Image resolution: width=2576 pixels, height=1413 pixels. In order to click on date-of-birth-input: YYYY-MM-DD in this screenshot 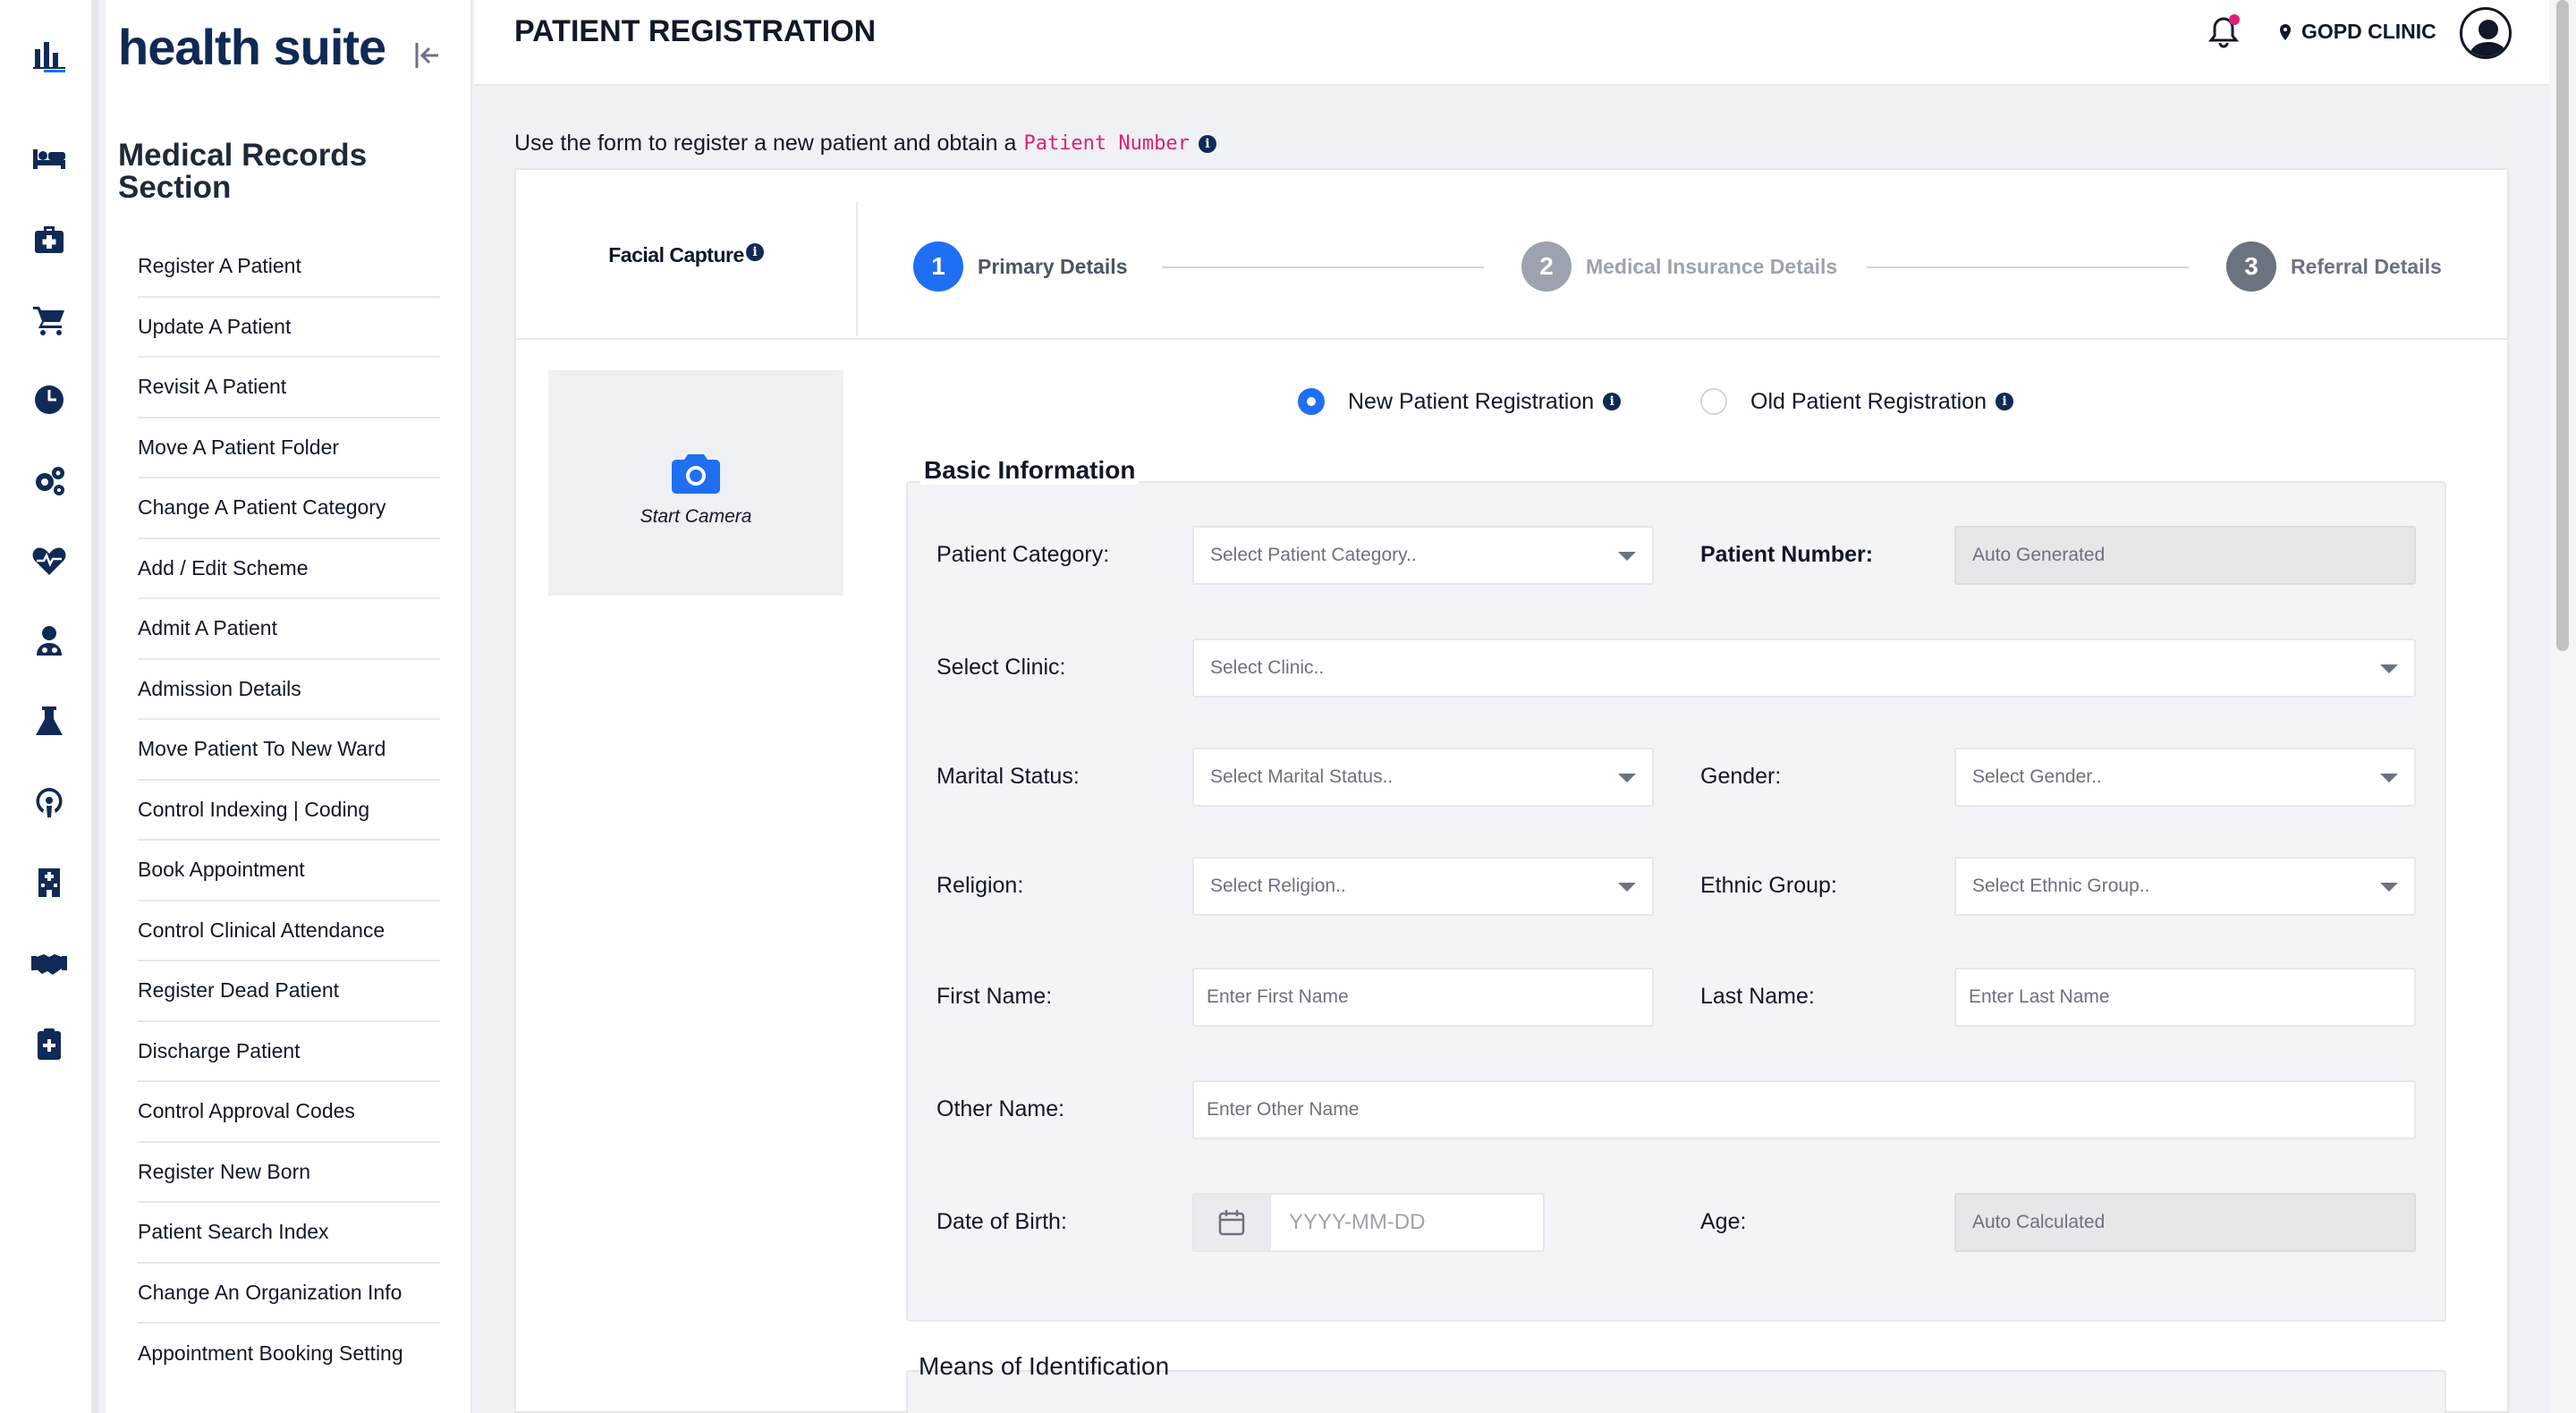, I will do `click(1348, 1222)`.